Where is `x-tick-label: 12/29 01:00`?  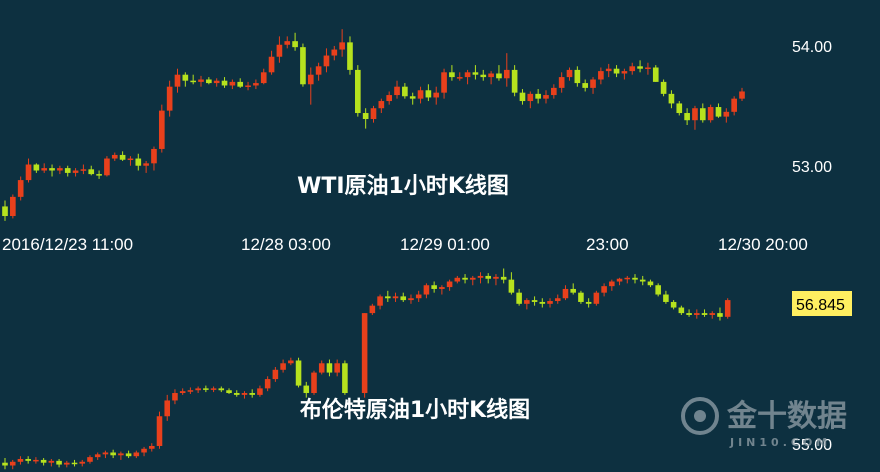
x-tick-label: 12/29 01:00 is located at coordinates (445, 244).